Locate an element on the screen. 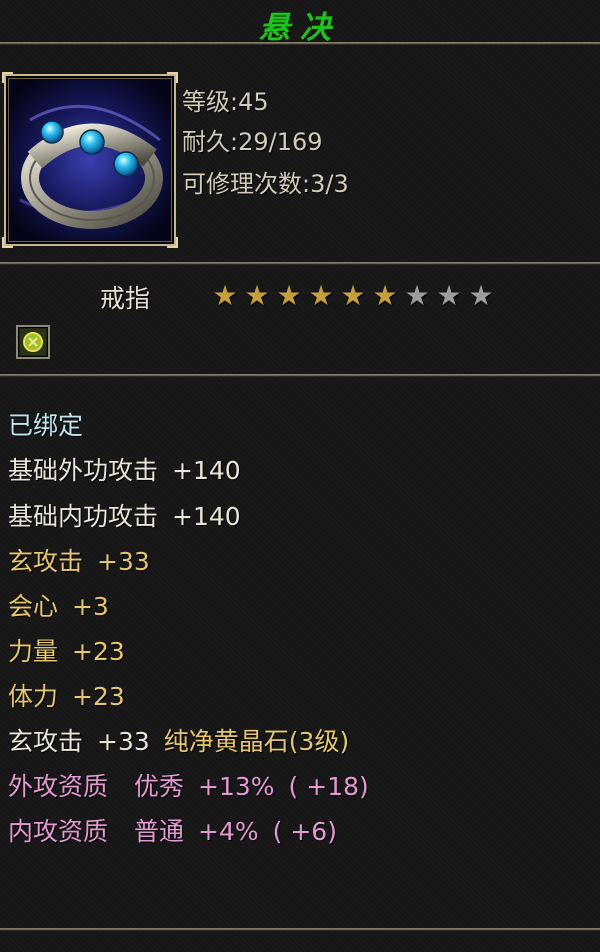 This screenshot has width=600, height=952. attr-name: 基础外功攻击 is located at coordinates (83, 470).